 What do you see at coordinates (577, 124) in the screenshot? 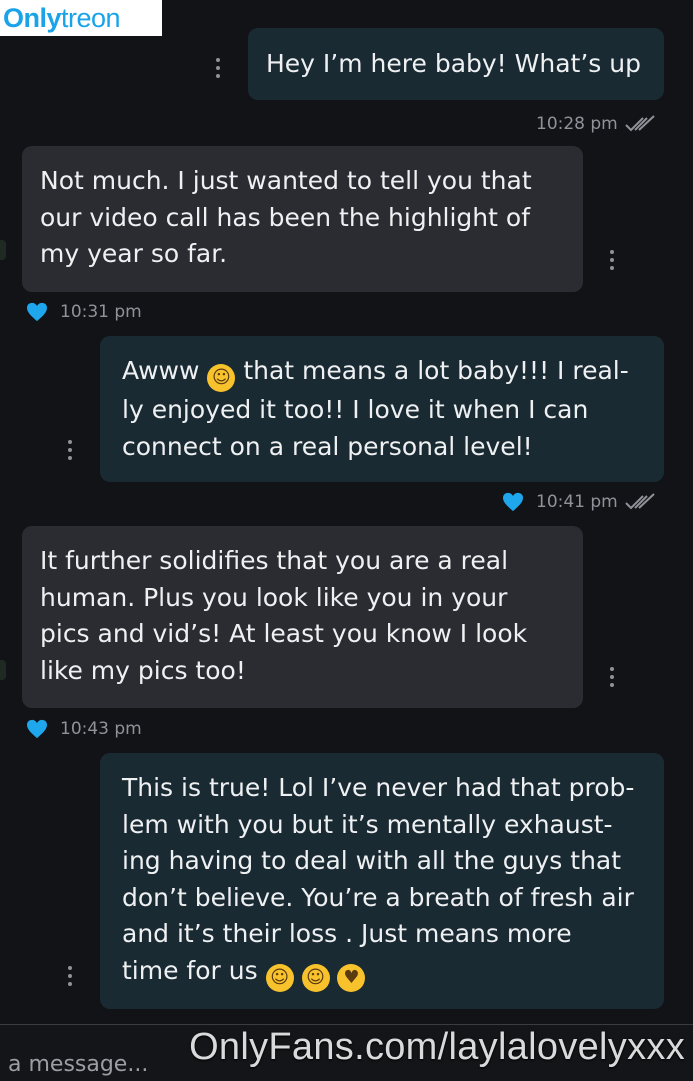
I see `message-time: 10:28 pm` at bounding box center [577, 124].